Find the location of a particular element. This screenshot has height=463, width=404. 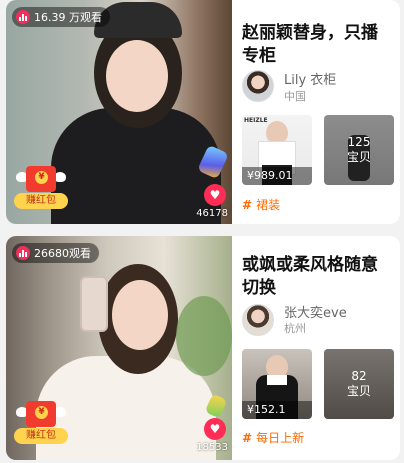

viewer-count-badge: 16.39 万观看 is located at coordinates (61, 17).